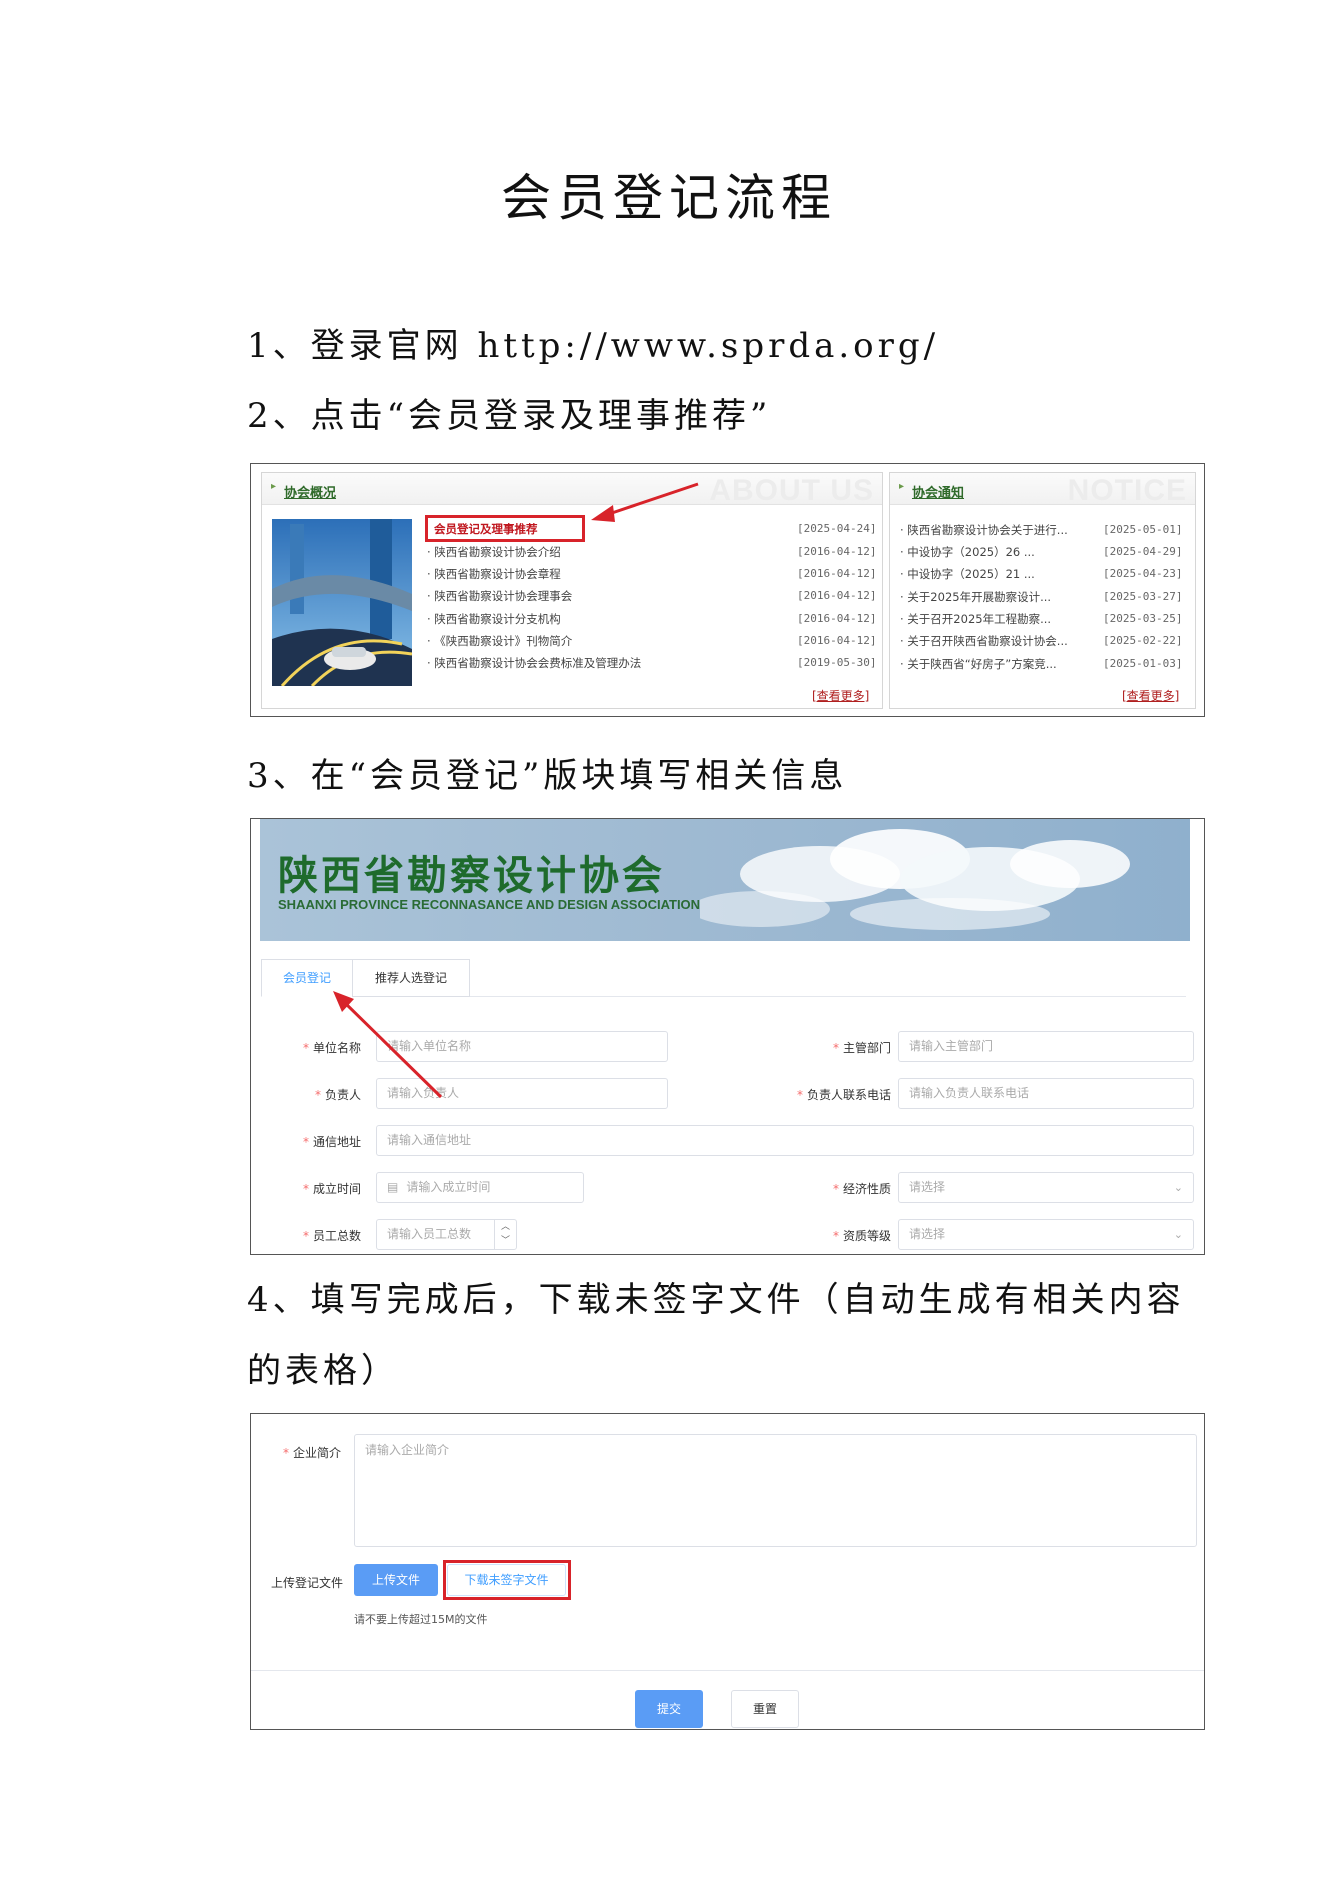 This screenshot has width=1338, height=1883. I want to click on intro-textarea: 请输入企业简介, so click(775, 1490).